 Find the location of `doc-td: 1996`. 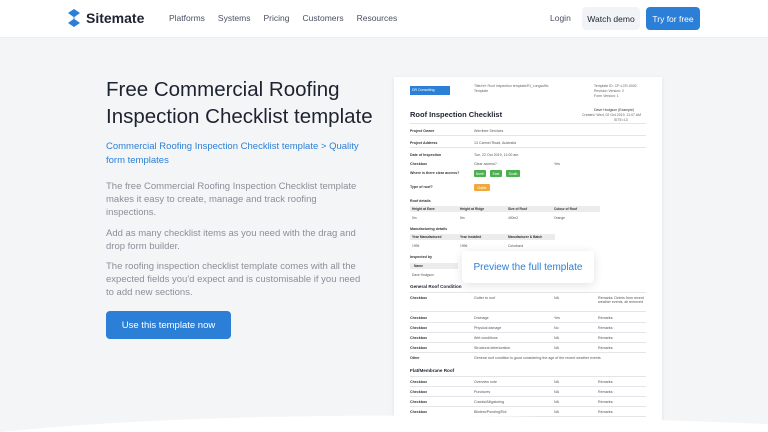

doc-td: 1996 is located at coordinates (464, 246).